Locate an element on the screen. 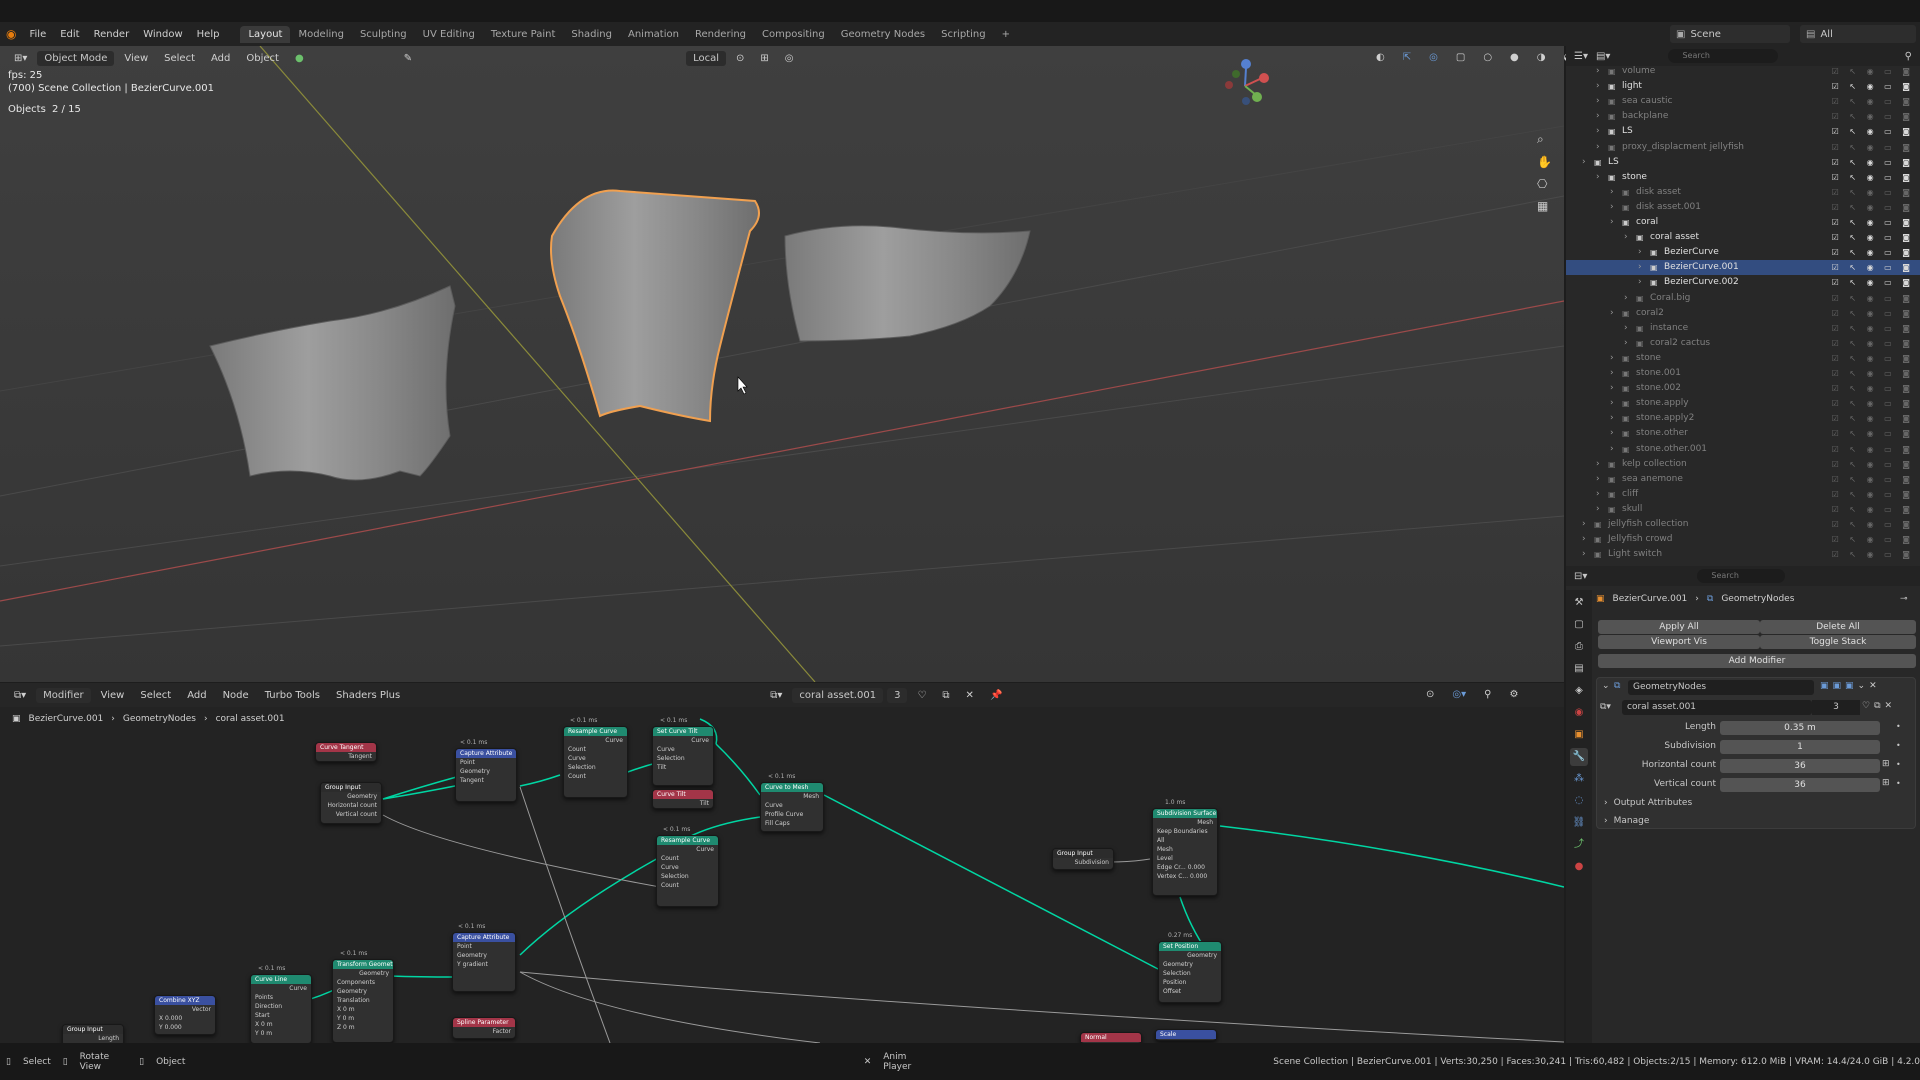 The width and height of the screenshot is (1920, 1080). outliner-row: › ▣ stone.other ☑ ↖ ◉ ▭ ◙ is located at coordinates (1743, 433).